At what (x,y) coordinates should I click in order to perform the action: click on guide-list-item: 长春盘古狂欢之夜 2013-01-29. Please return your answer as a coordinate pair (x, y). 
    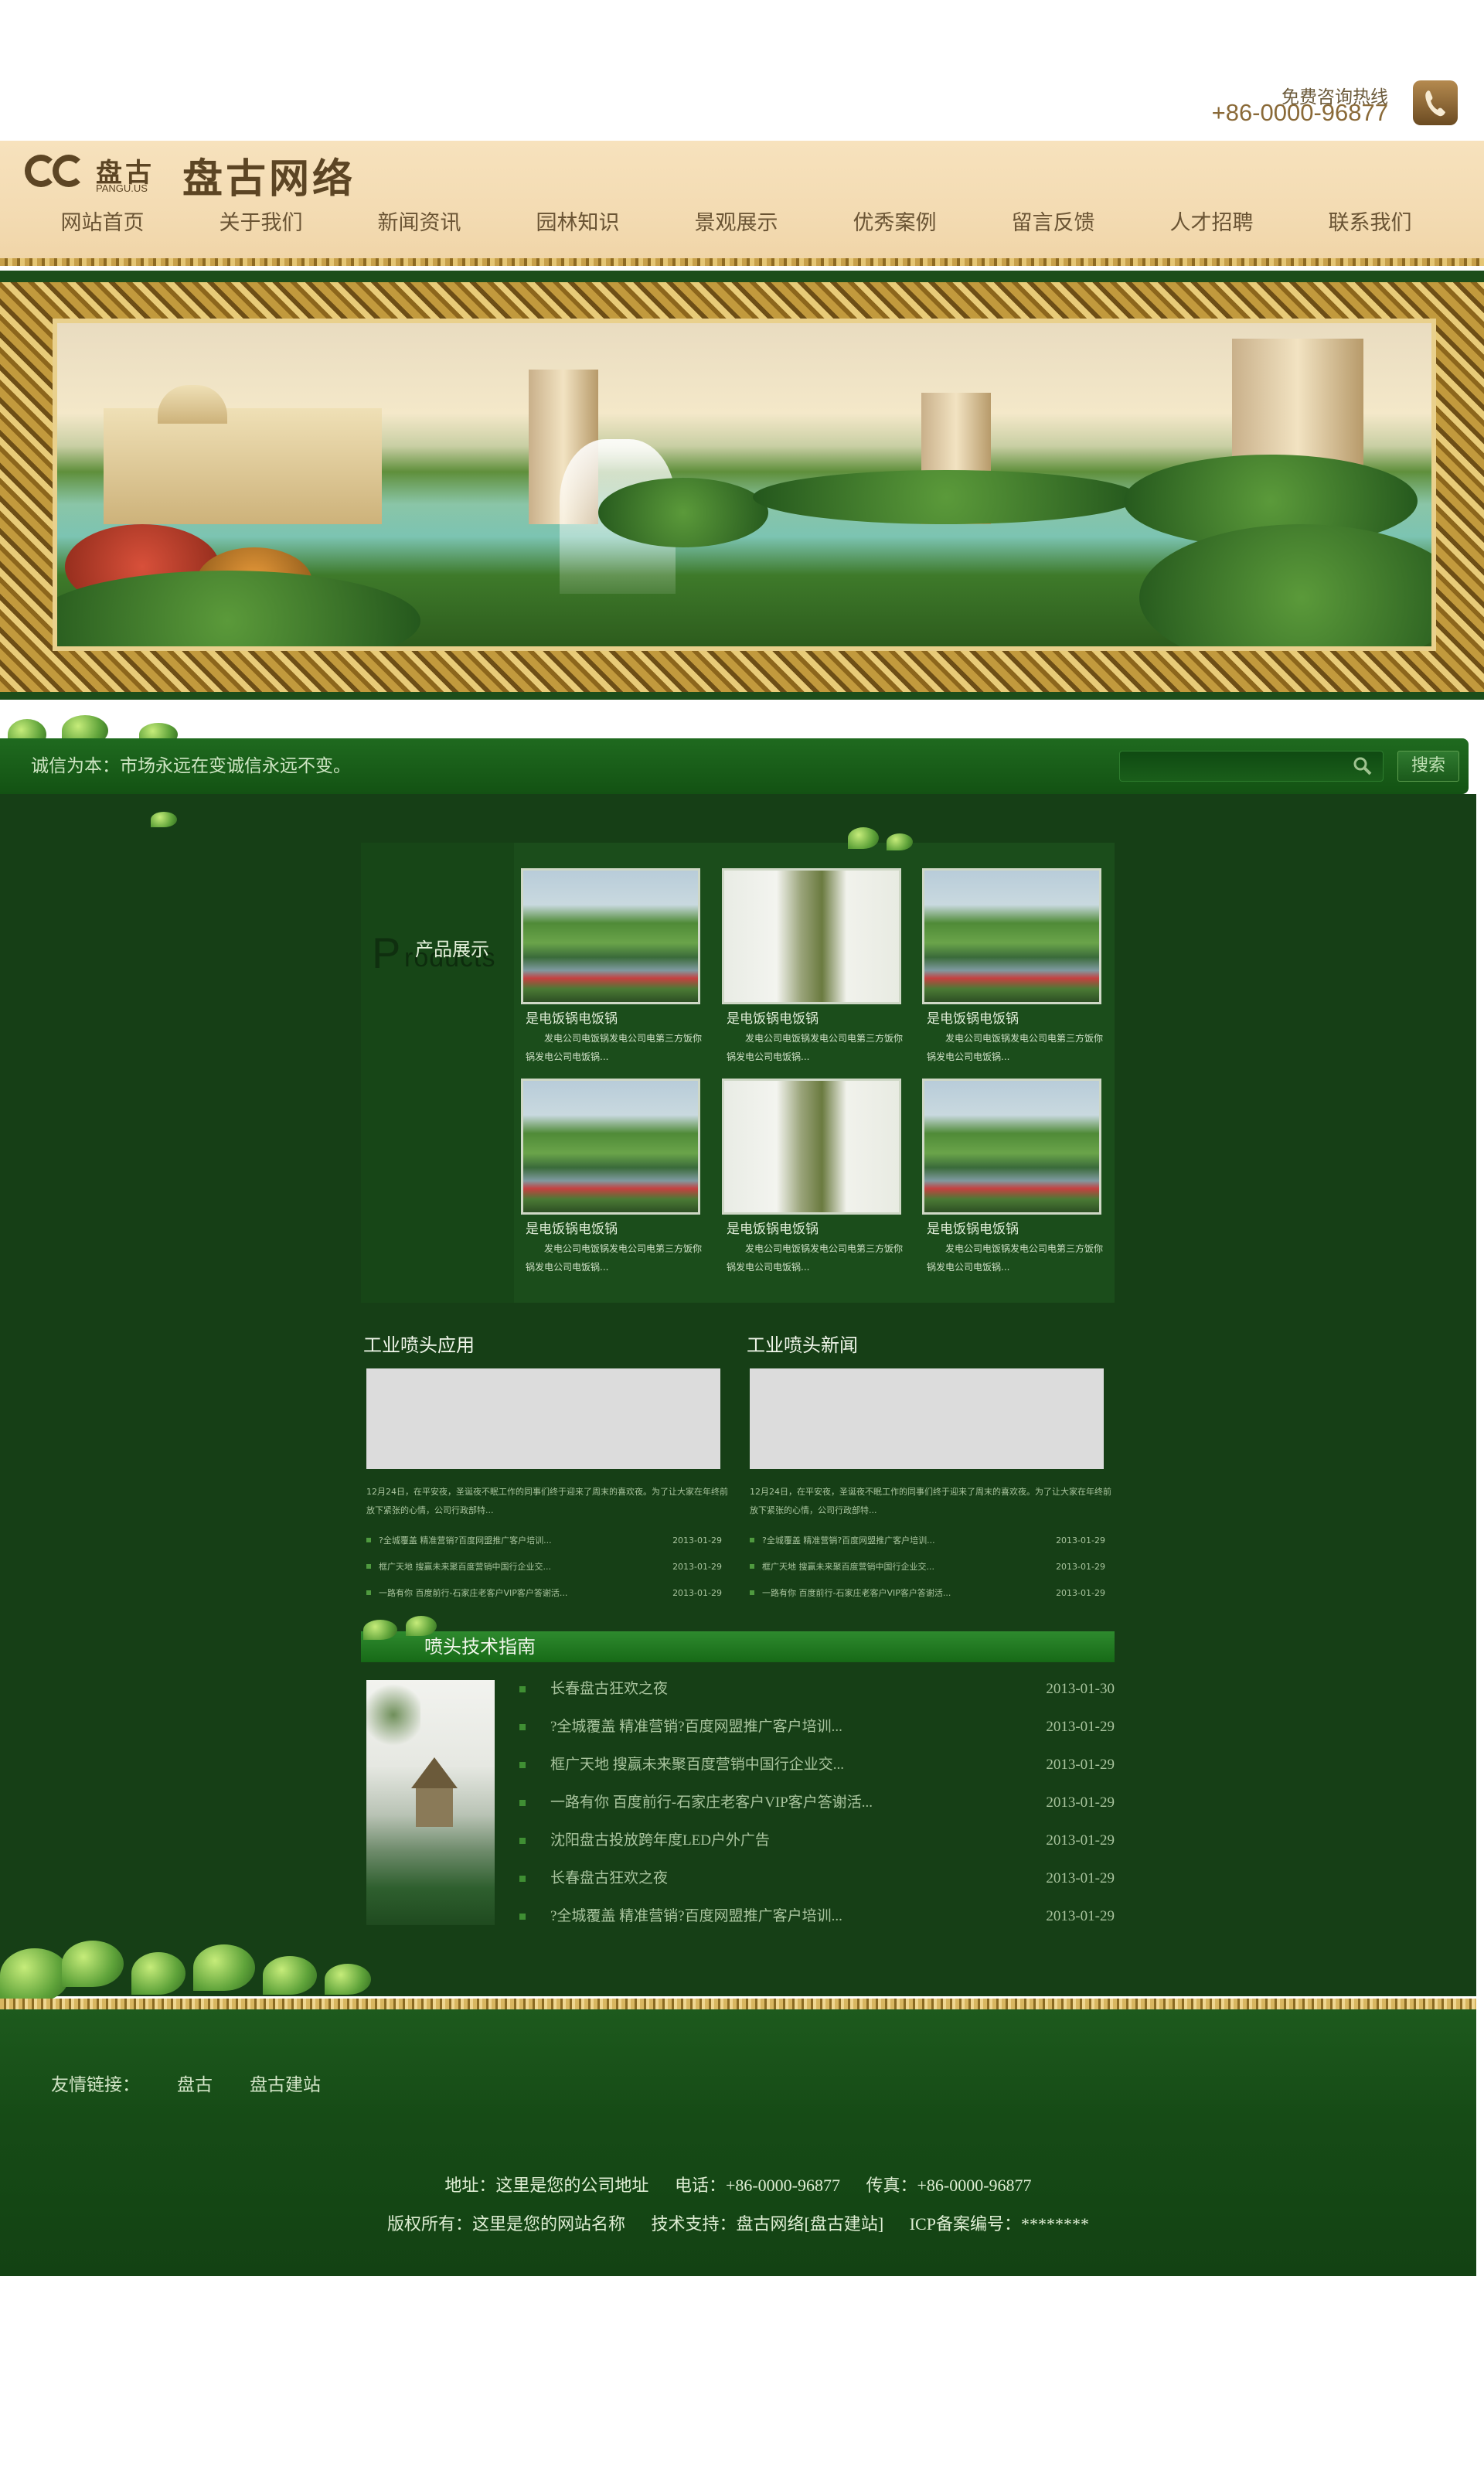
    Looking at the image, I should click on (817, 1879).